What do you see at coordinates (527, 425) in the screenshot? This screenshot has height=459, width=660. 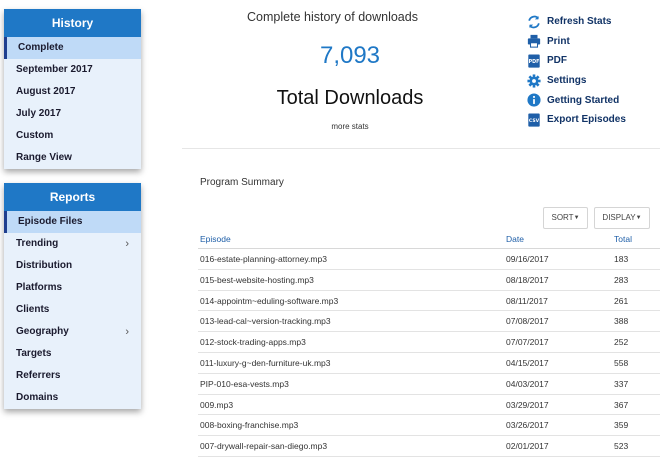 I see `date-cell: 03/26/2017` at bounding box center [527, 425].